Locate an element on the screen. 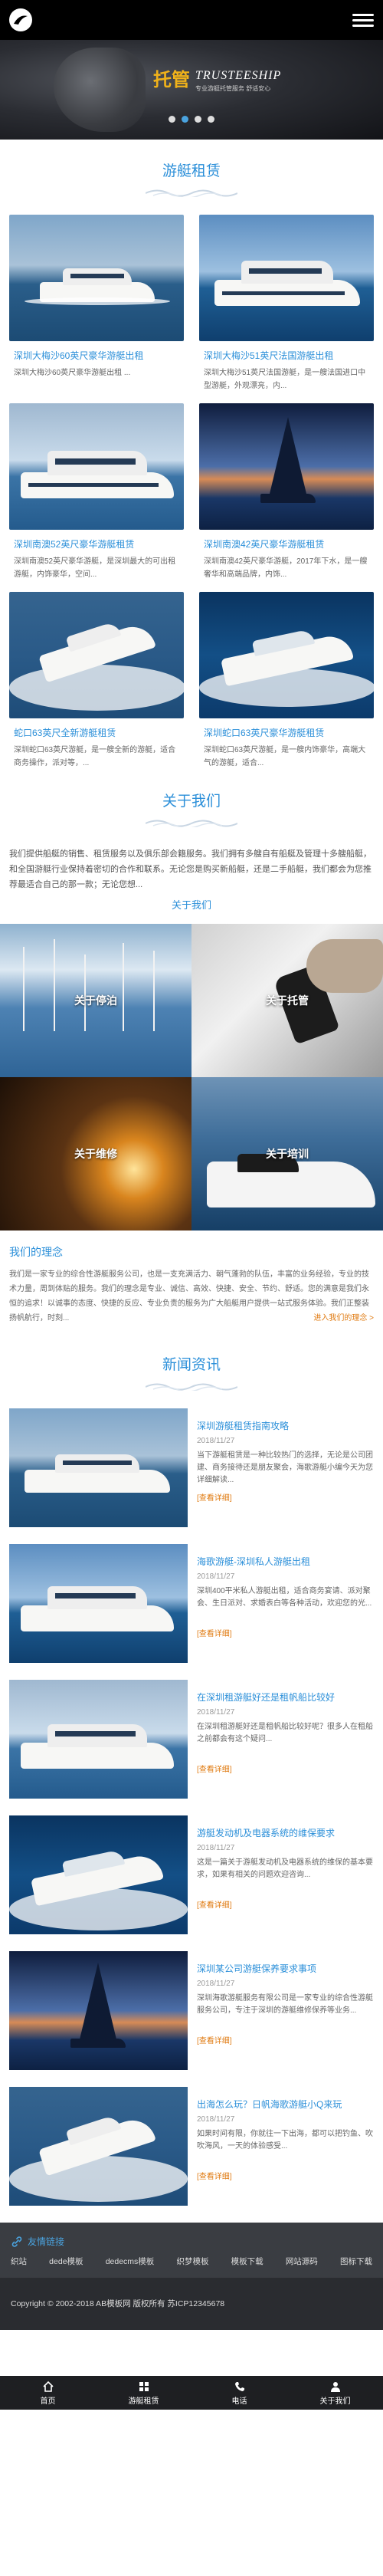 This screenshot has height=2576, width=383. banner-title-cn: 托管 is located at coordinates (172, 80).